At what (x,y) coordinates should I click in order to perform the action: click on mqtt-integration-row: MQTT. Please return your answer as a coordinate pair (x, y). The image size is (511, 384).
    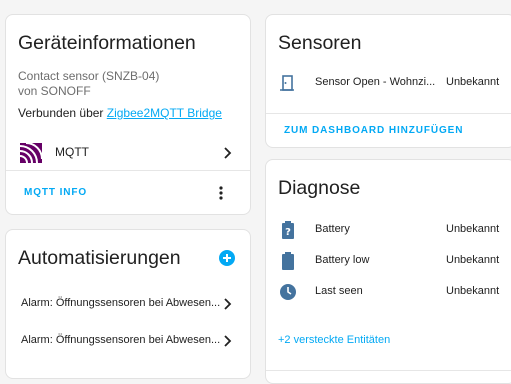
    Looking at the image, I should click on (128, 153).